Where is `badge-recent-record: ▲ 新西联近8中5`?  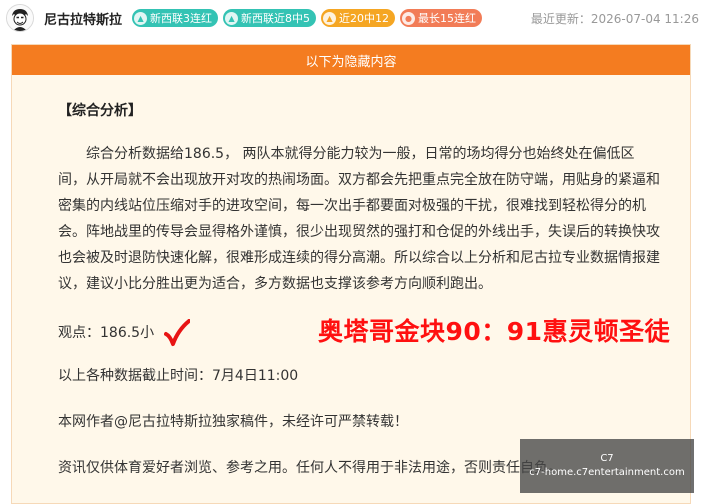
badge-recent-record: ▲ 新西联近8中5 is located at coordinates (270, 18).